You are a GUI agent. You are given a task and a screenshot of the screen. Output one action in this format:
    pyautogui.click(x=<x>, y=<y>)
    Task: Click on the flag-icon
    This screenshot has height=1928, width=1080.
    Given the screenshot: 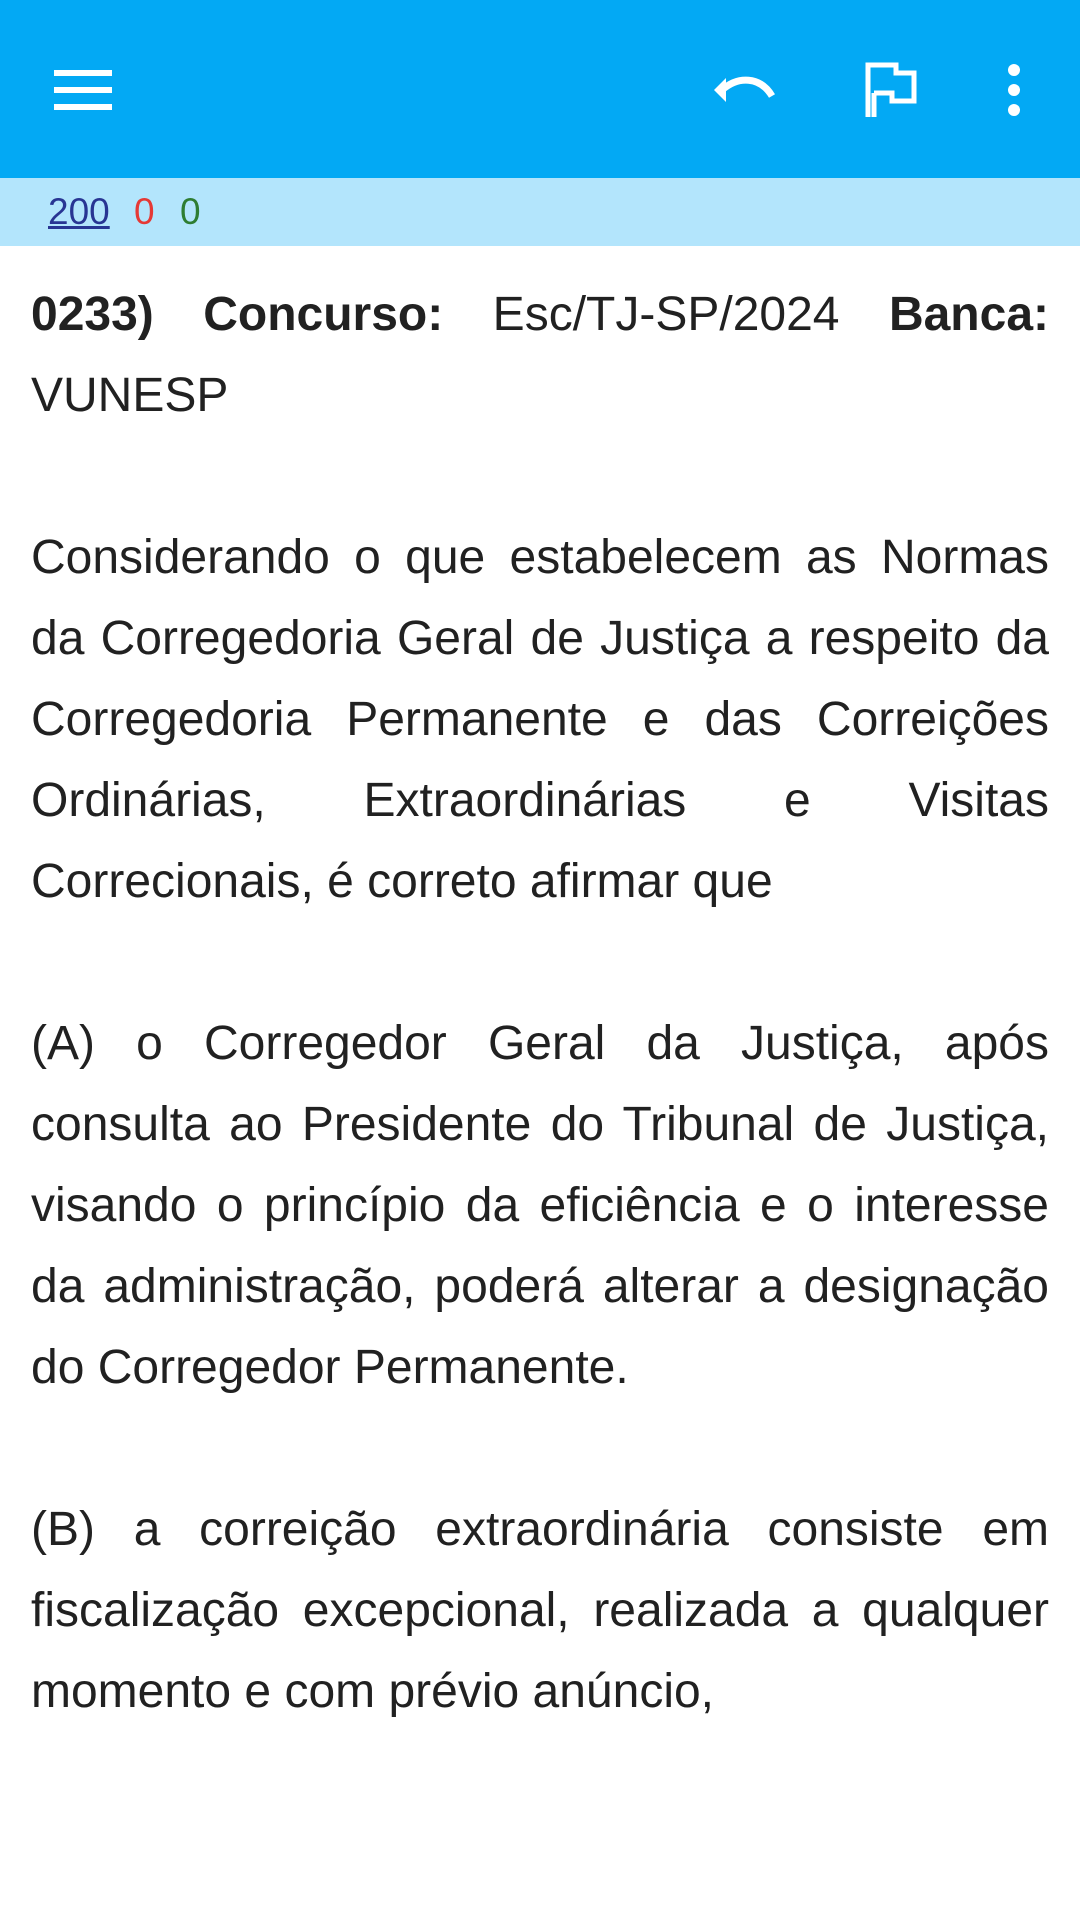 What is the action you would take?
    pyautogui.click(x=891, y=89)
    